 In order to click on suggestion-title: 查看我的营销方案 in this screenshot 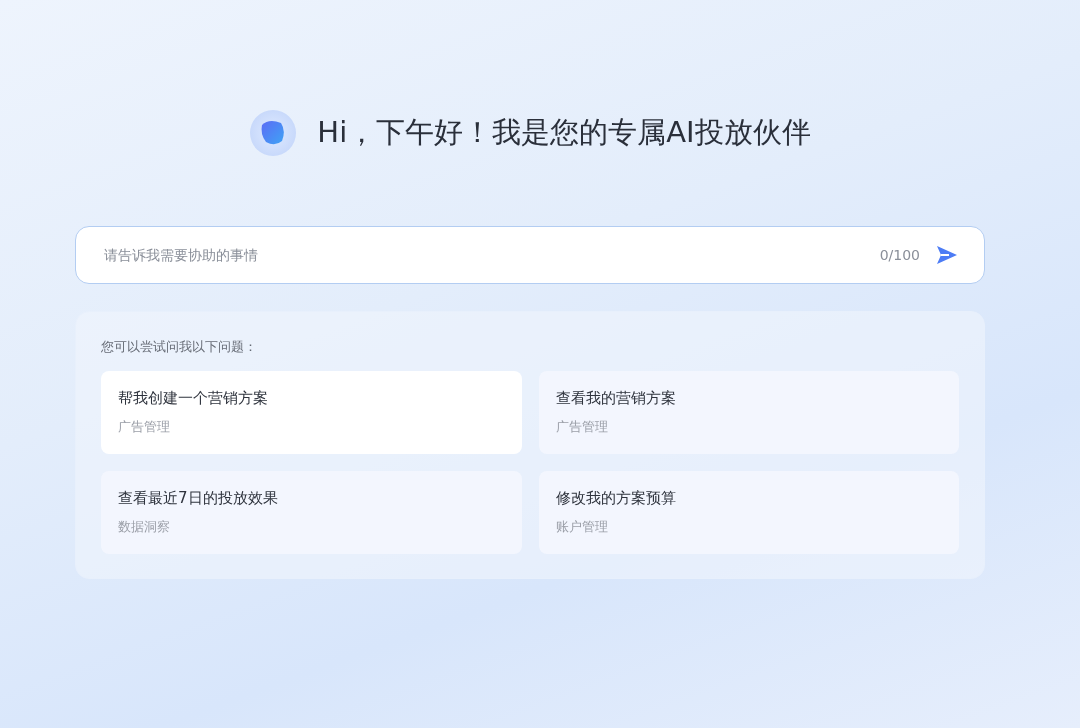, I will do `click(616, 398)`.